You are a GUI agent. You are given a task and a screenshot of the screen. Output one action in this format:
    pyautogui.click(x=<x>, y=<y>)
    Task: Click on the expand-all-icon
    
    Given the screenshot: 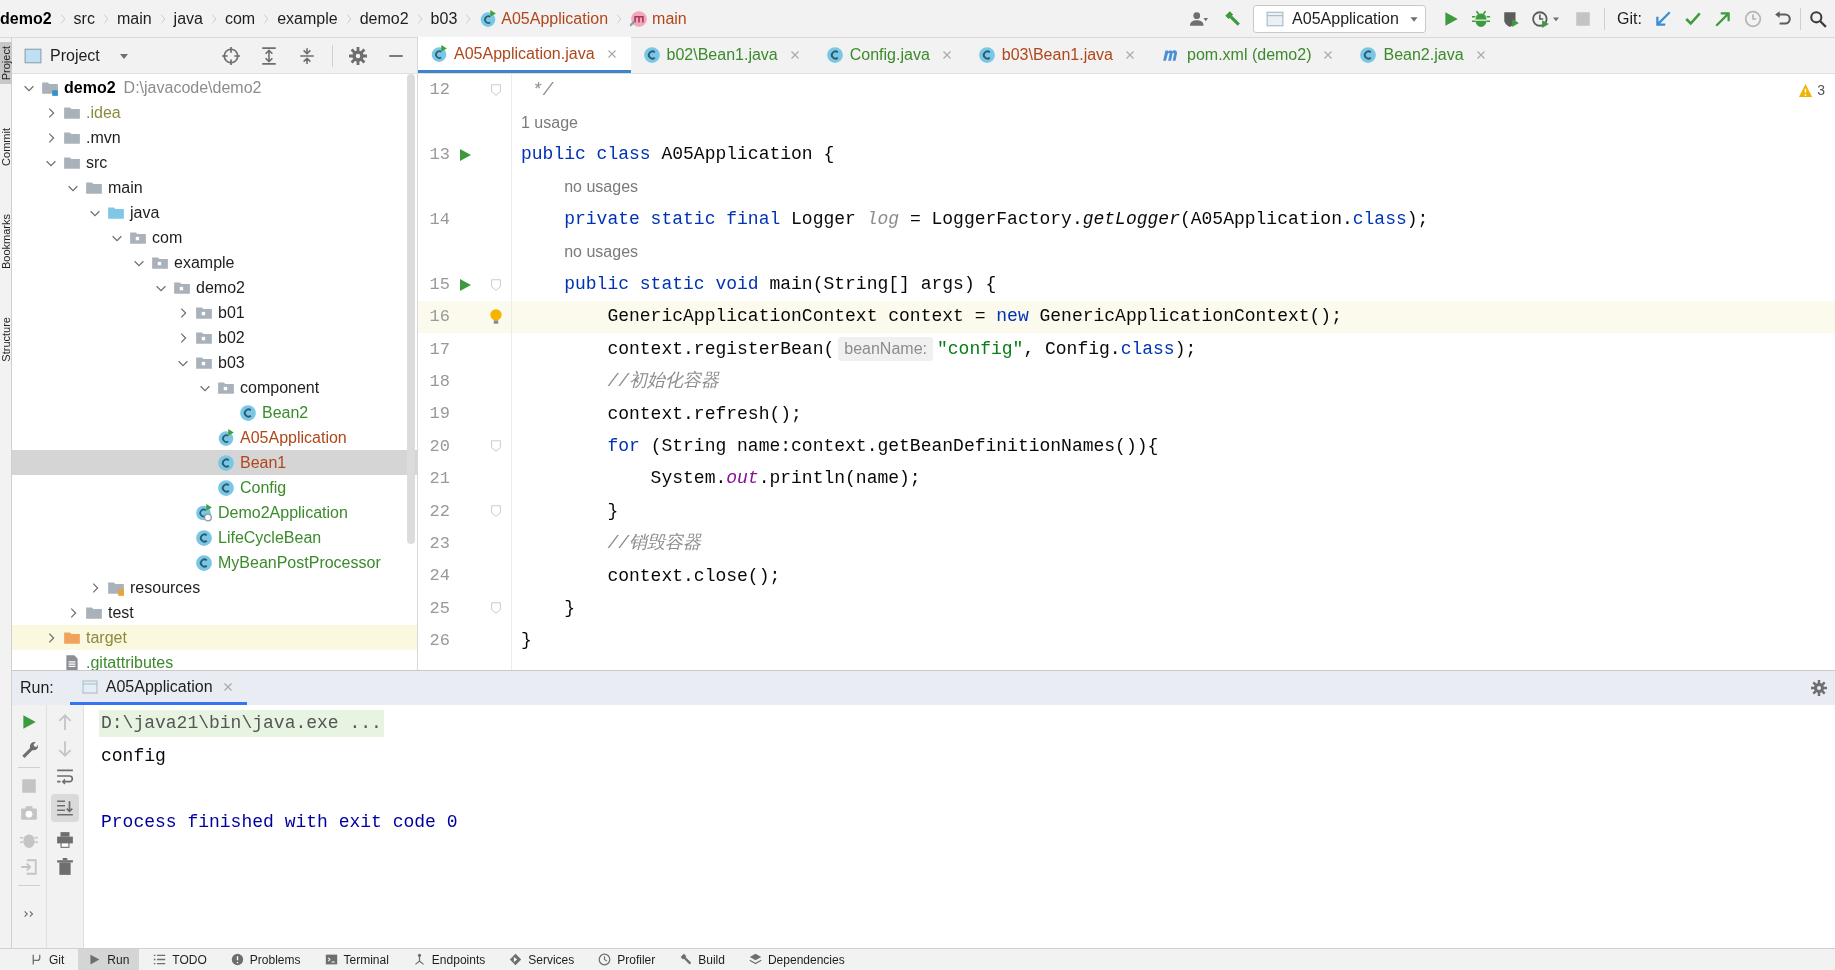 What is the action you would take?
    pyautogui.click(x=269, y=55)
    